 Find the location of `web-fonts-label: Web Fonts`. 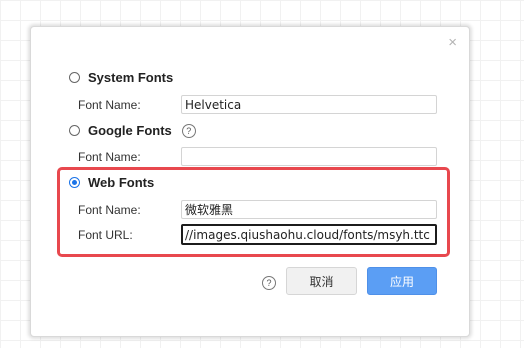

web-fonts-label: Web Fonts is located at coordinates (121, 182).